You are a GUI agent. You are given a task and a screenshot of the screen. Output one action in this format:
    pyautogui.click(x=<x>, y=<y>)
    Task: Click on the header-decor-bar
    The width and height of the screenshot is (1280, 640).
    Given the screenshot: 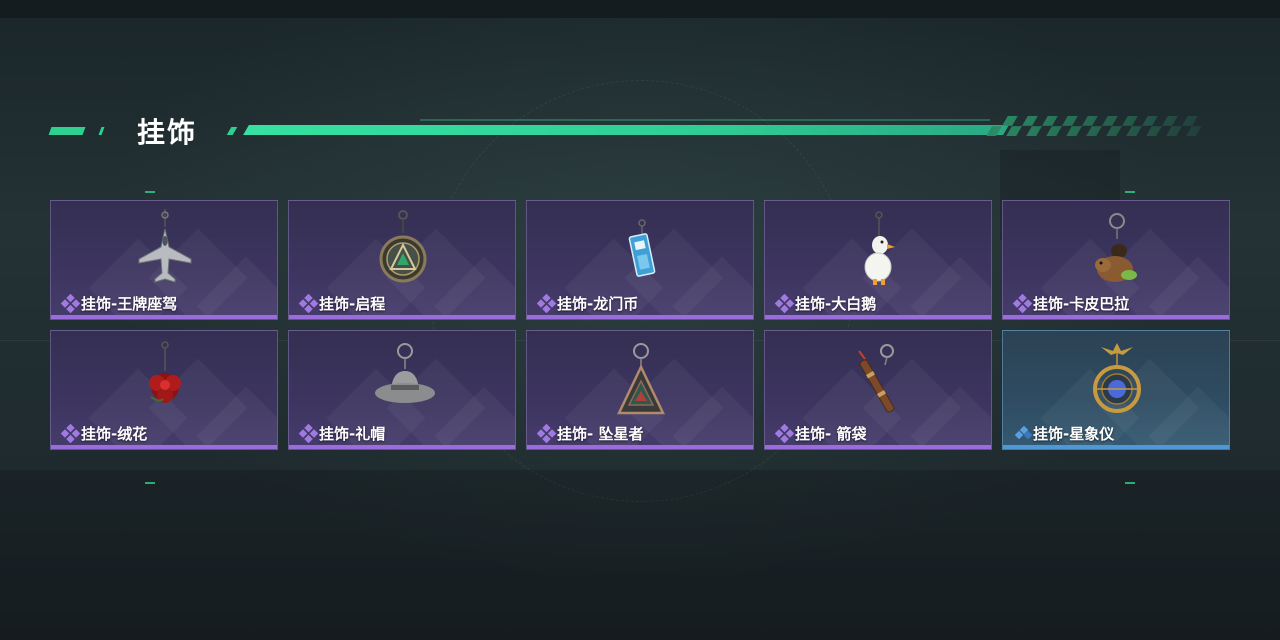 What is the action you would take?
    pyautogui.click(x=626, y=130)
    